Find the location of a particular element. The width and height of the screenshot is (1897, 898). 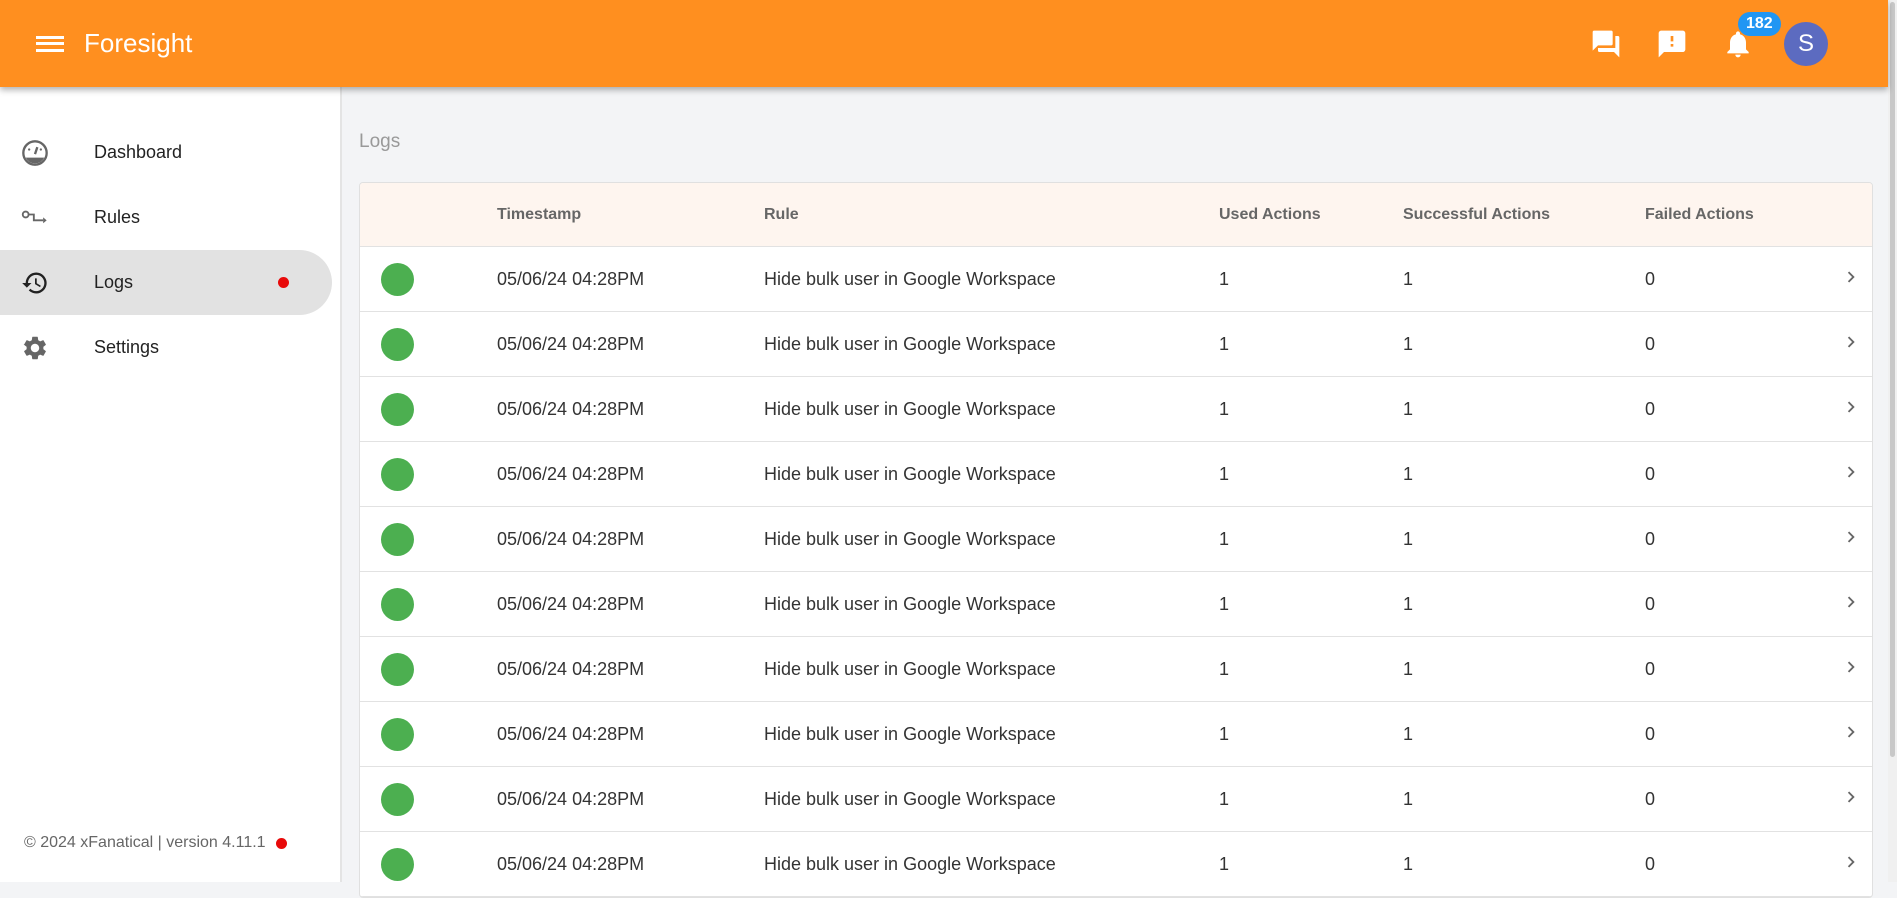

version-alert-dot is located at coordinates (281, 843).